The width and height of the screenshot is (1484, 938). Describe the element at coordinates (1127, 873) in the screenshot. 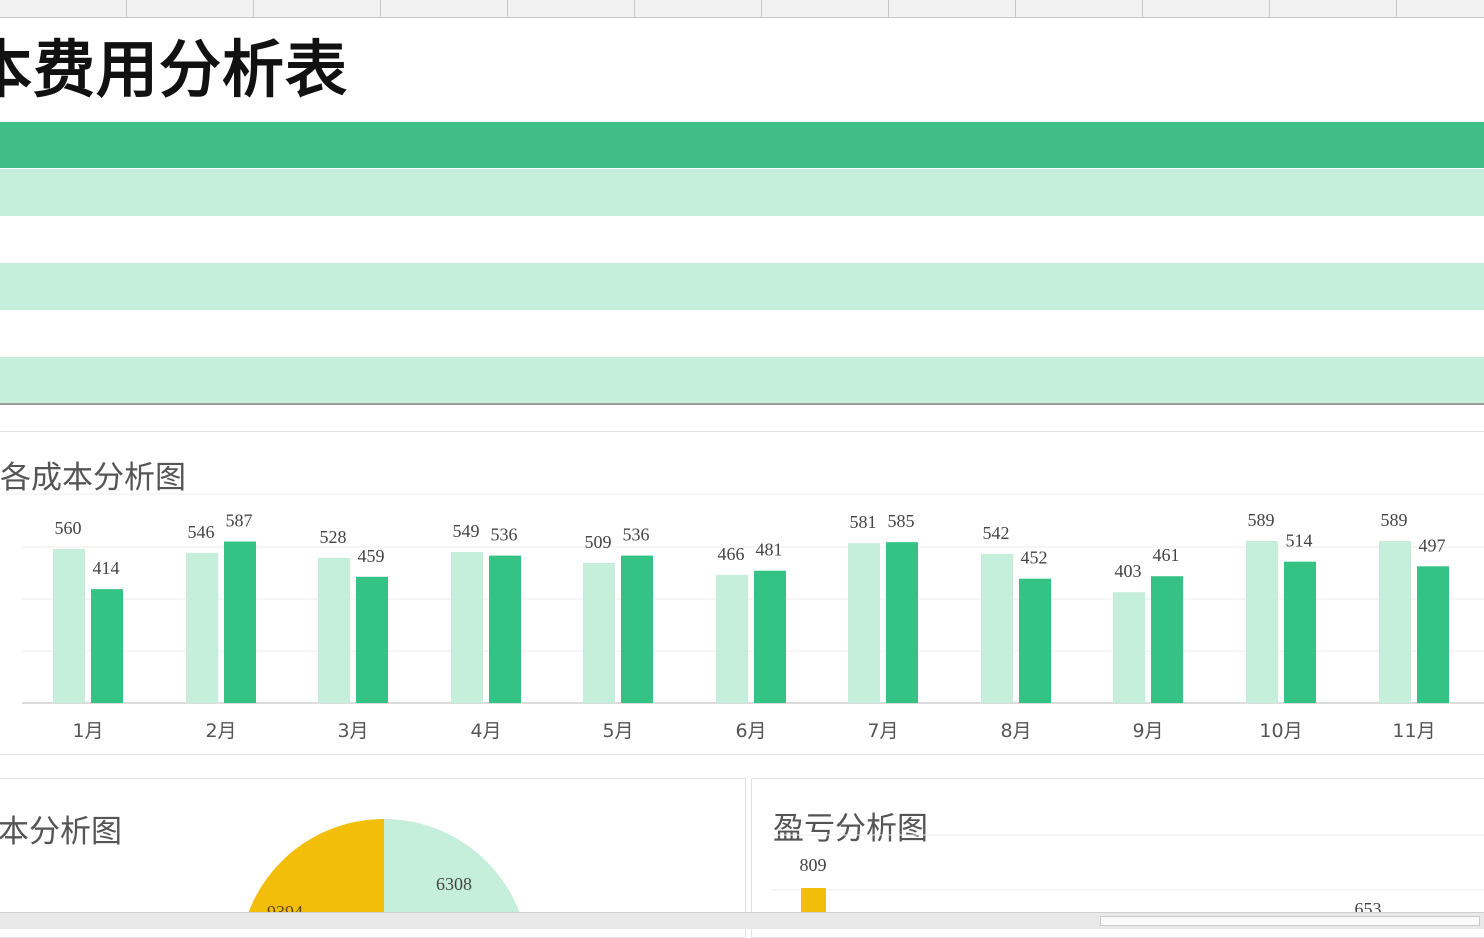

I see `profit-loss-chart: 809 653` at that location.